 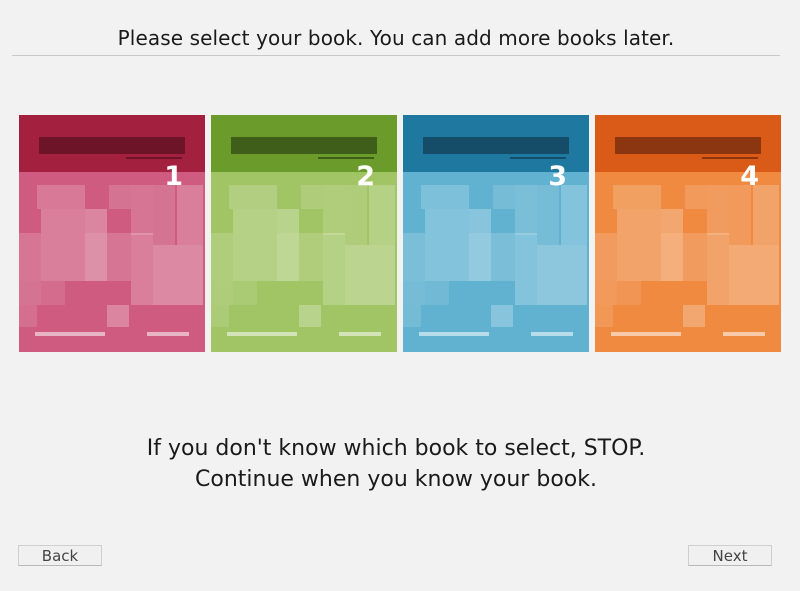 I want to click on book-option-3: 3, so click(x=496, y=233).